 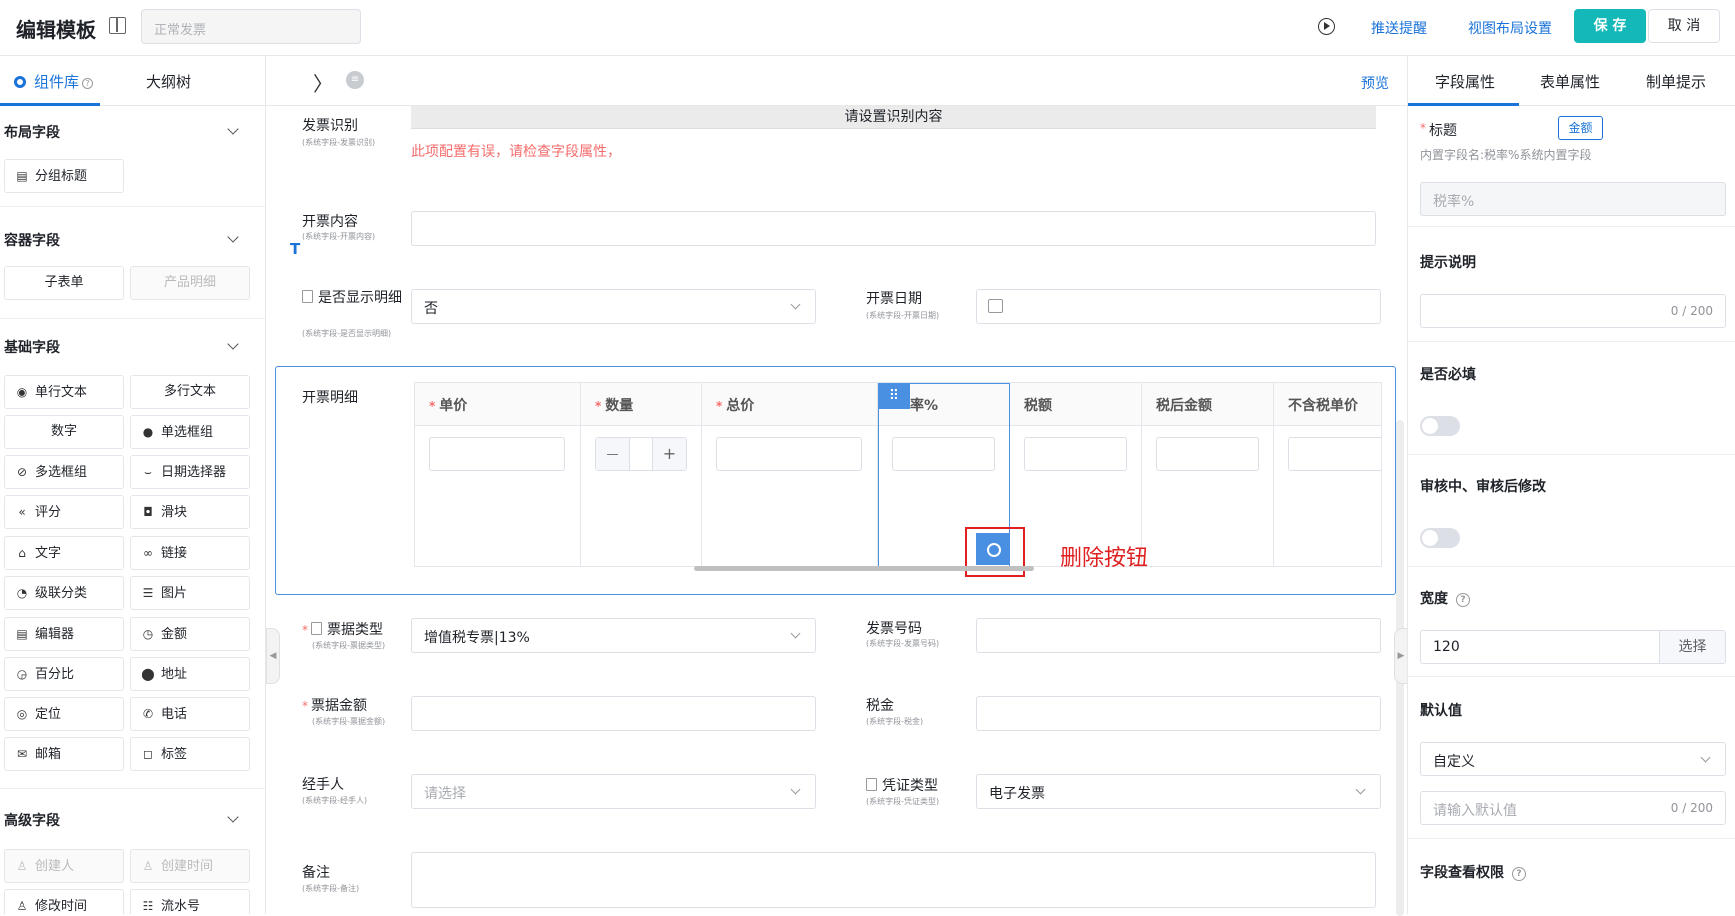 What do you see at coordinates (789, 454) in the screenshot?
I see `total-price-input` at bounding box center [789, 454].